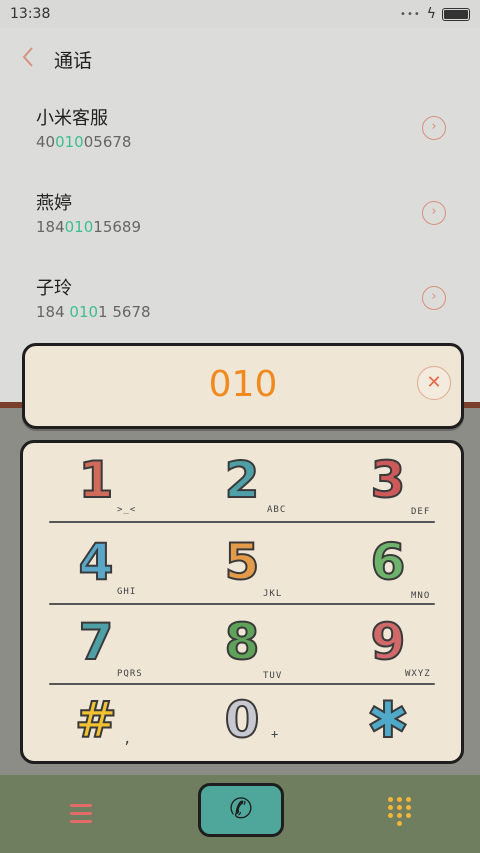  I want to click on key-5: 5 JKL, so click(242, 565).